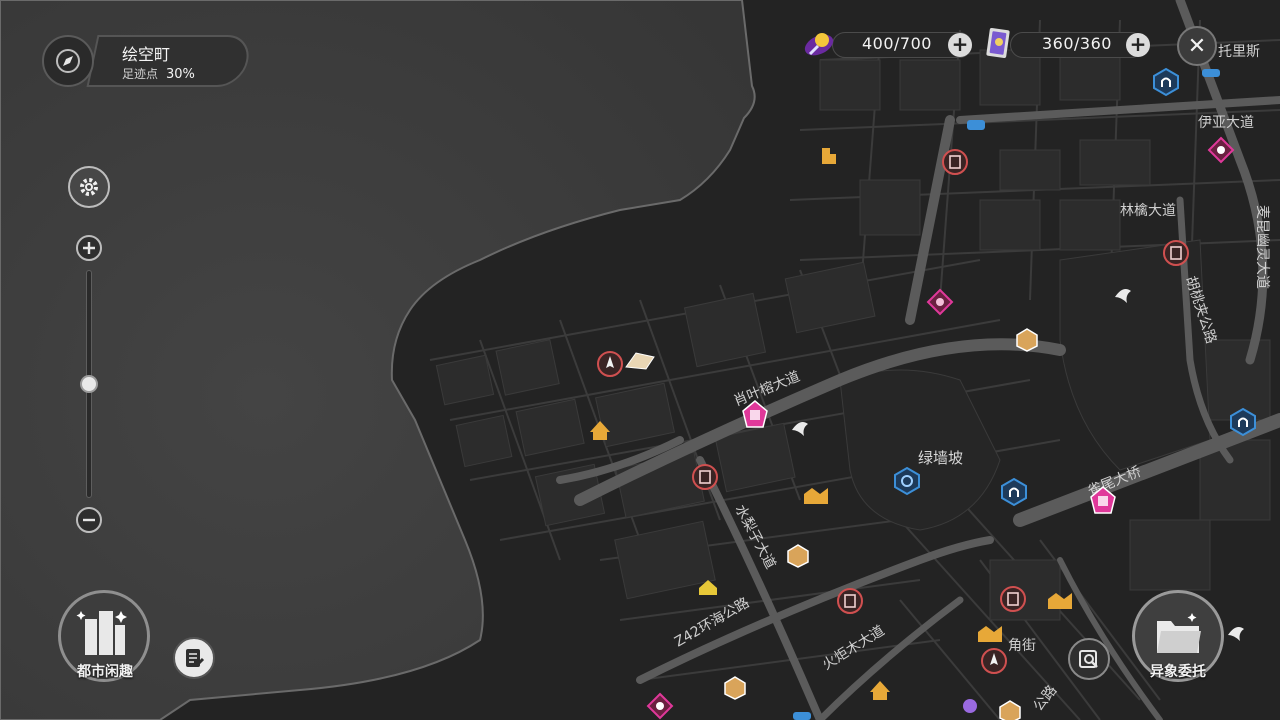 The width and height of the screenshot is (1280, 720). I want to click on street-label-yiya: 伊亚大道, so click(1226, 123).